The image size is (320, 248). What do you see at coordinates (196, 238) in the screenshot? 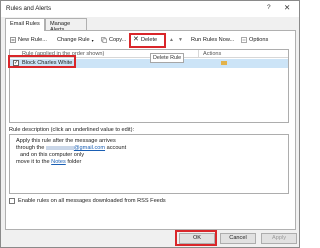
I see `ok-highlight` at bounding box center [196, 238].